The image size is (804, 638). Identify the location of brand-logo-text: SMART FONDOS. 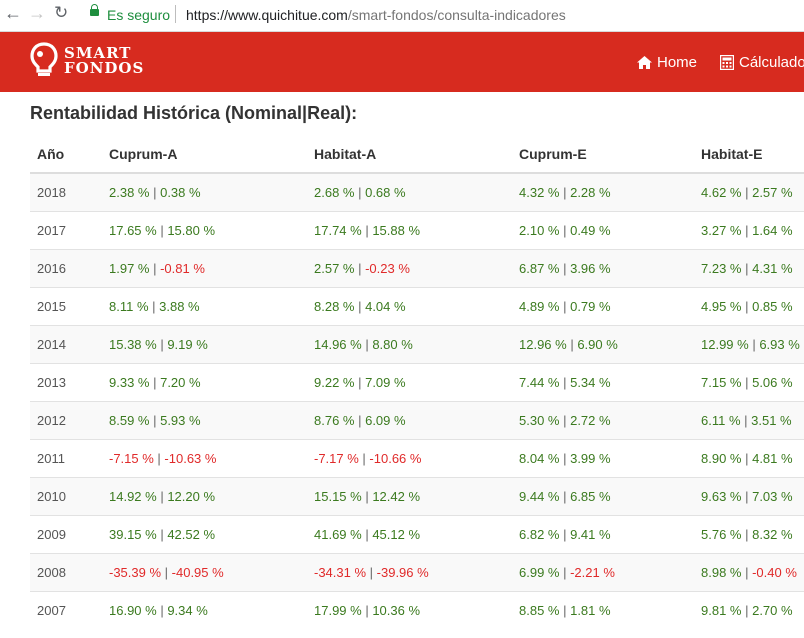
(104, 61).